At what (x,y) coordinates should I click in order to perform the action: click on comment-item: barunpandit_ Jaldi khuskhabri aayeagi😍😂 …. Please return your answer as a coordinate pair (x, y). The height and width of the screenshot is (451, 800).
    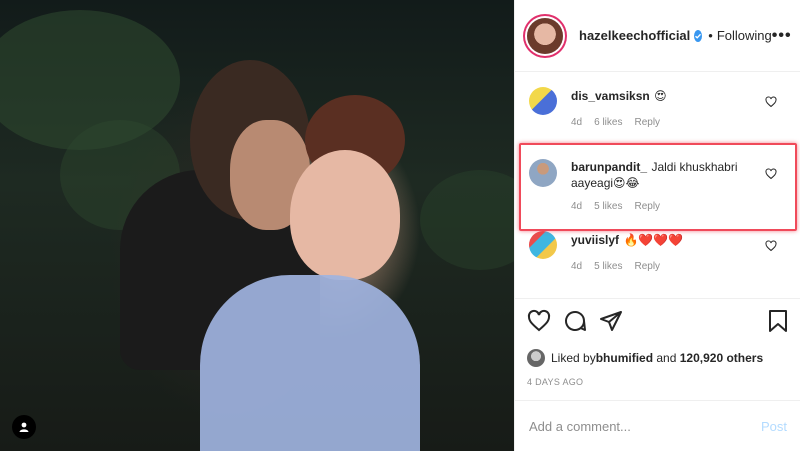
    Looking at the image, I should click on (657, 181).